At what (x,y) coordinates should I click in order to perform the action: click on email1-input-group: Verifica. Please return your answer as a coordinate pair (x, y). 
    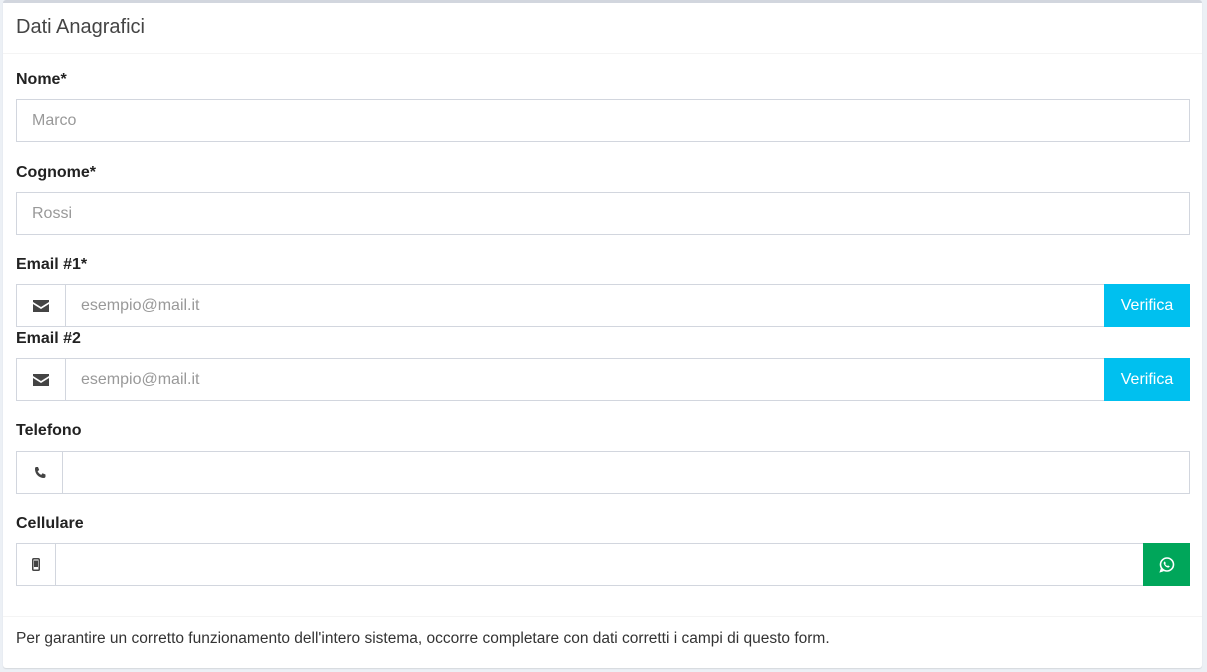
    Looking at the image, I should click on (603, 305).